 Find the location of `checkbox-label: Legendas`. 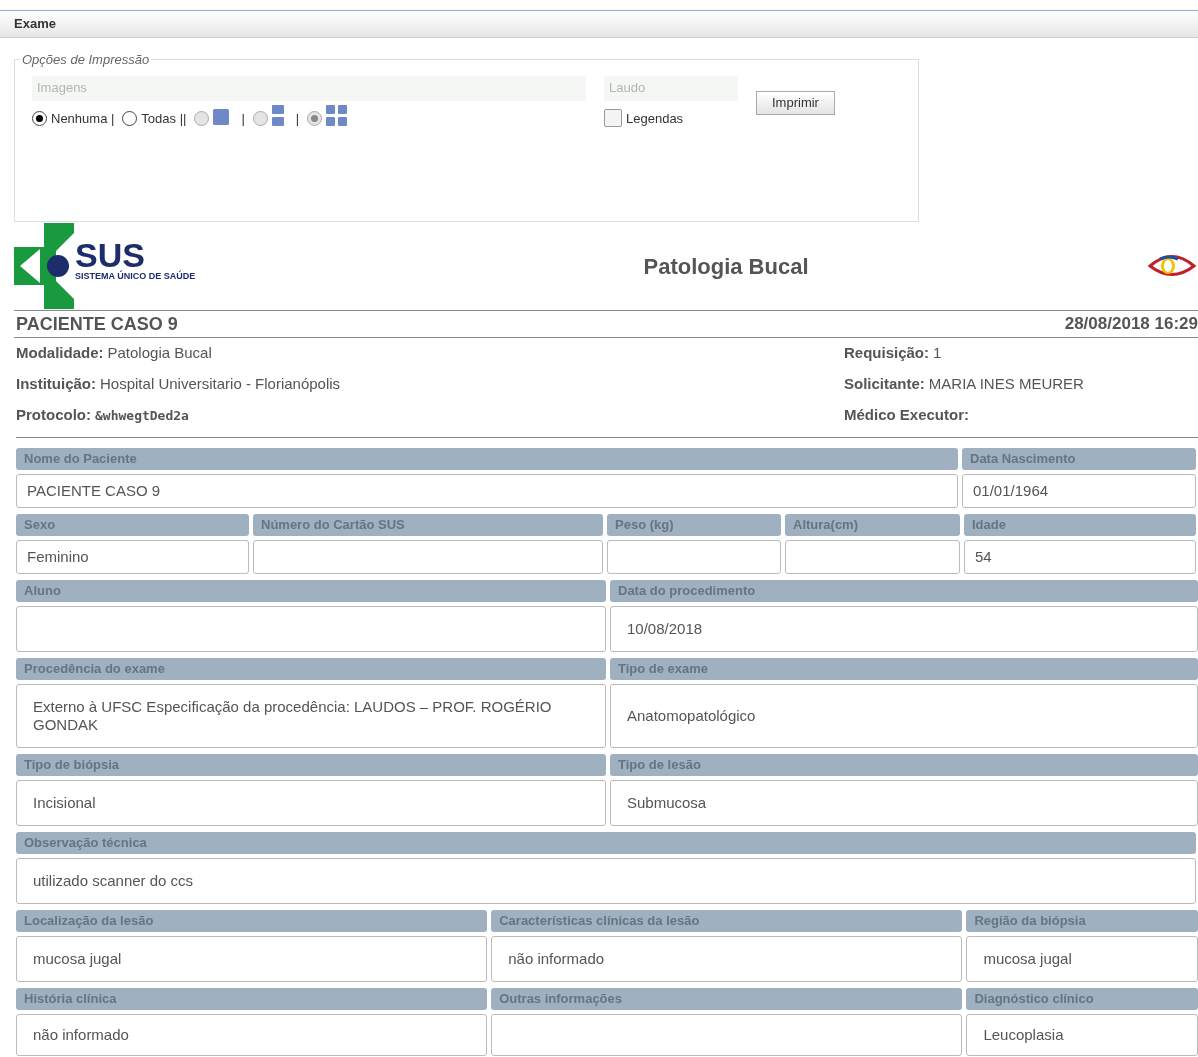

checkbox-label: Legendas is located at coordinates (655, 118).